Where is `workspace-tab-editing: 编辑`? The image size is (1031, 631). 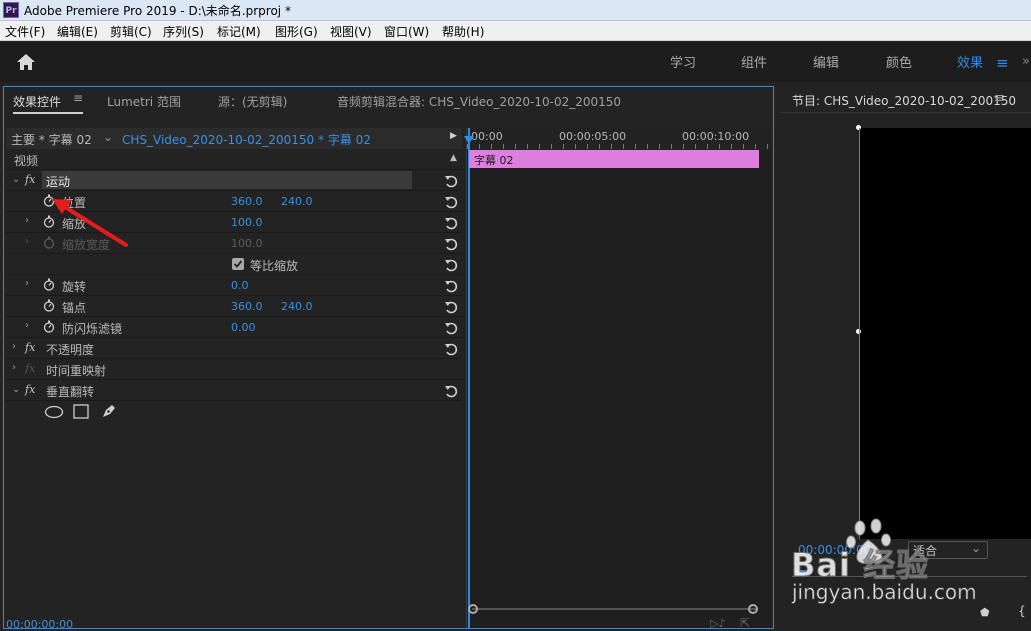
workspace-tab-editing: 编辑 is located at coordinates (826, 61).